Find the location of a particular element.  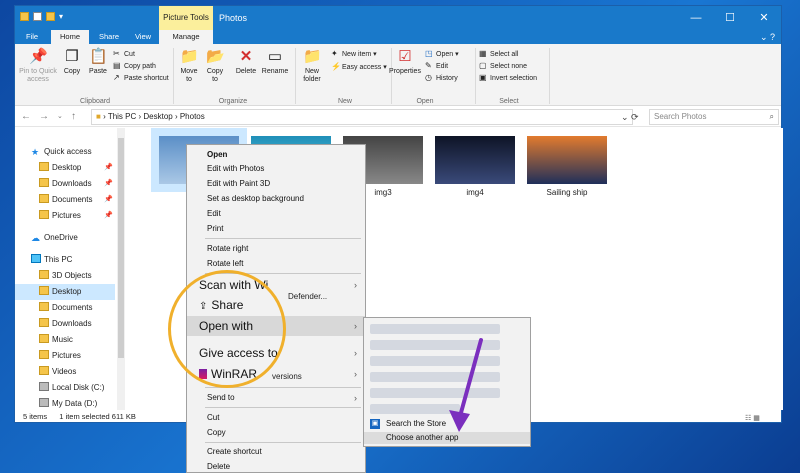

easy-access-button: ⚡Easy access ▾ is located at coordinates (359, 67).